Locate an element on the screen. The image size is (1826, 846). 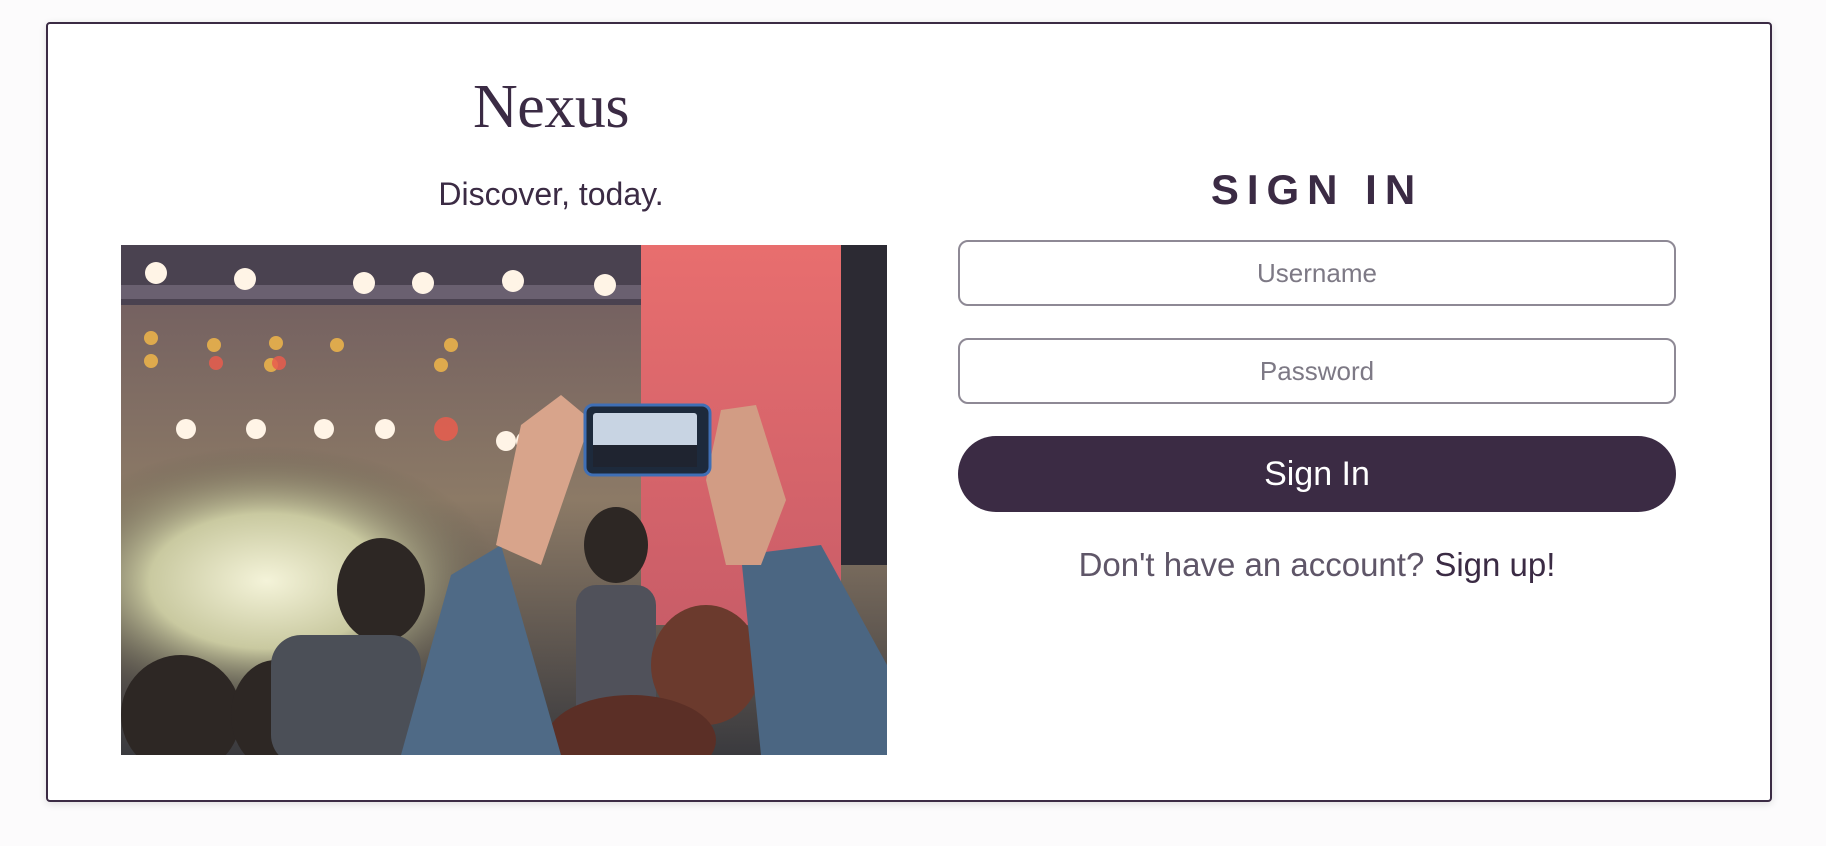
sign-in-button: Sign In is located at coordinates (1317, 474).